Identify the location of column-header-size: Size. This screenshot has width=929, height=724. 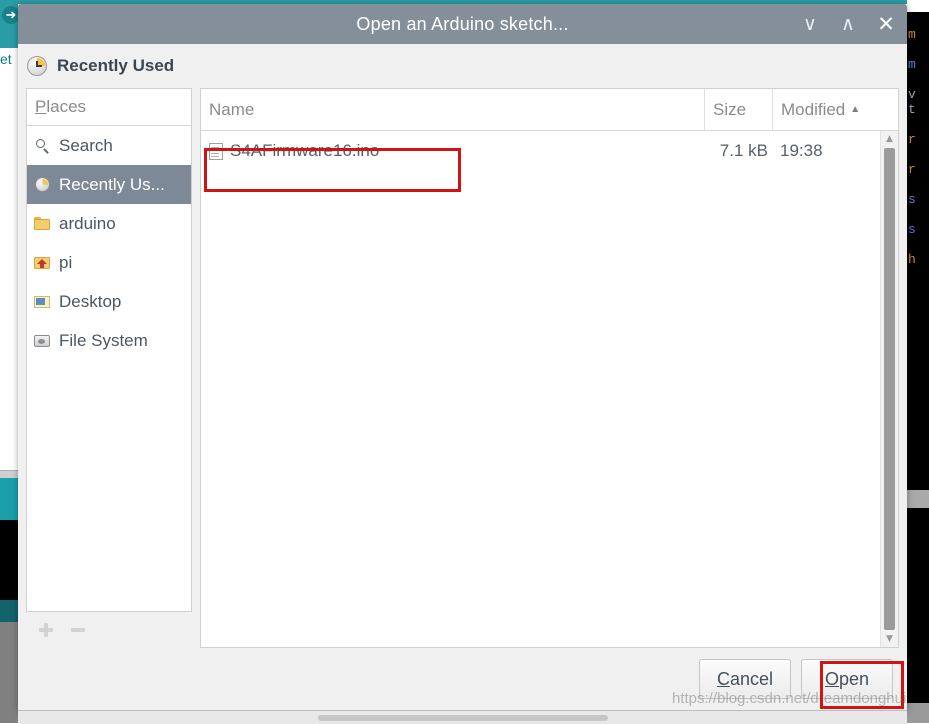
(738, 109).